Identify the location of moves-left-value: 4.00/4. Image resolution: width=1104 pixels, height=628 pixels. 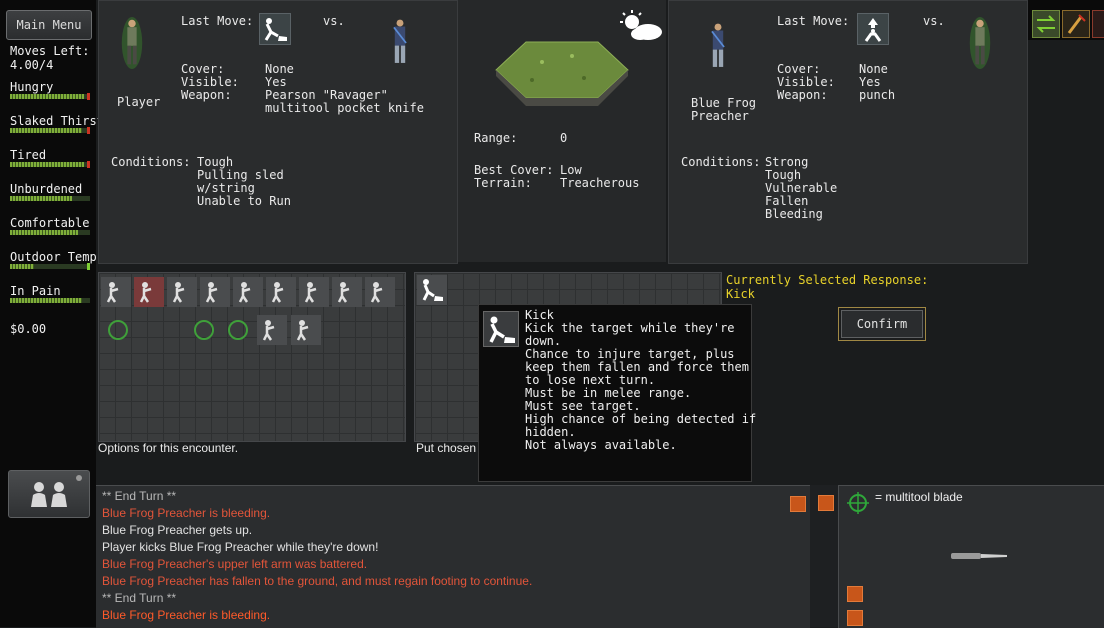
(32, 65).